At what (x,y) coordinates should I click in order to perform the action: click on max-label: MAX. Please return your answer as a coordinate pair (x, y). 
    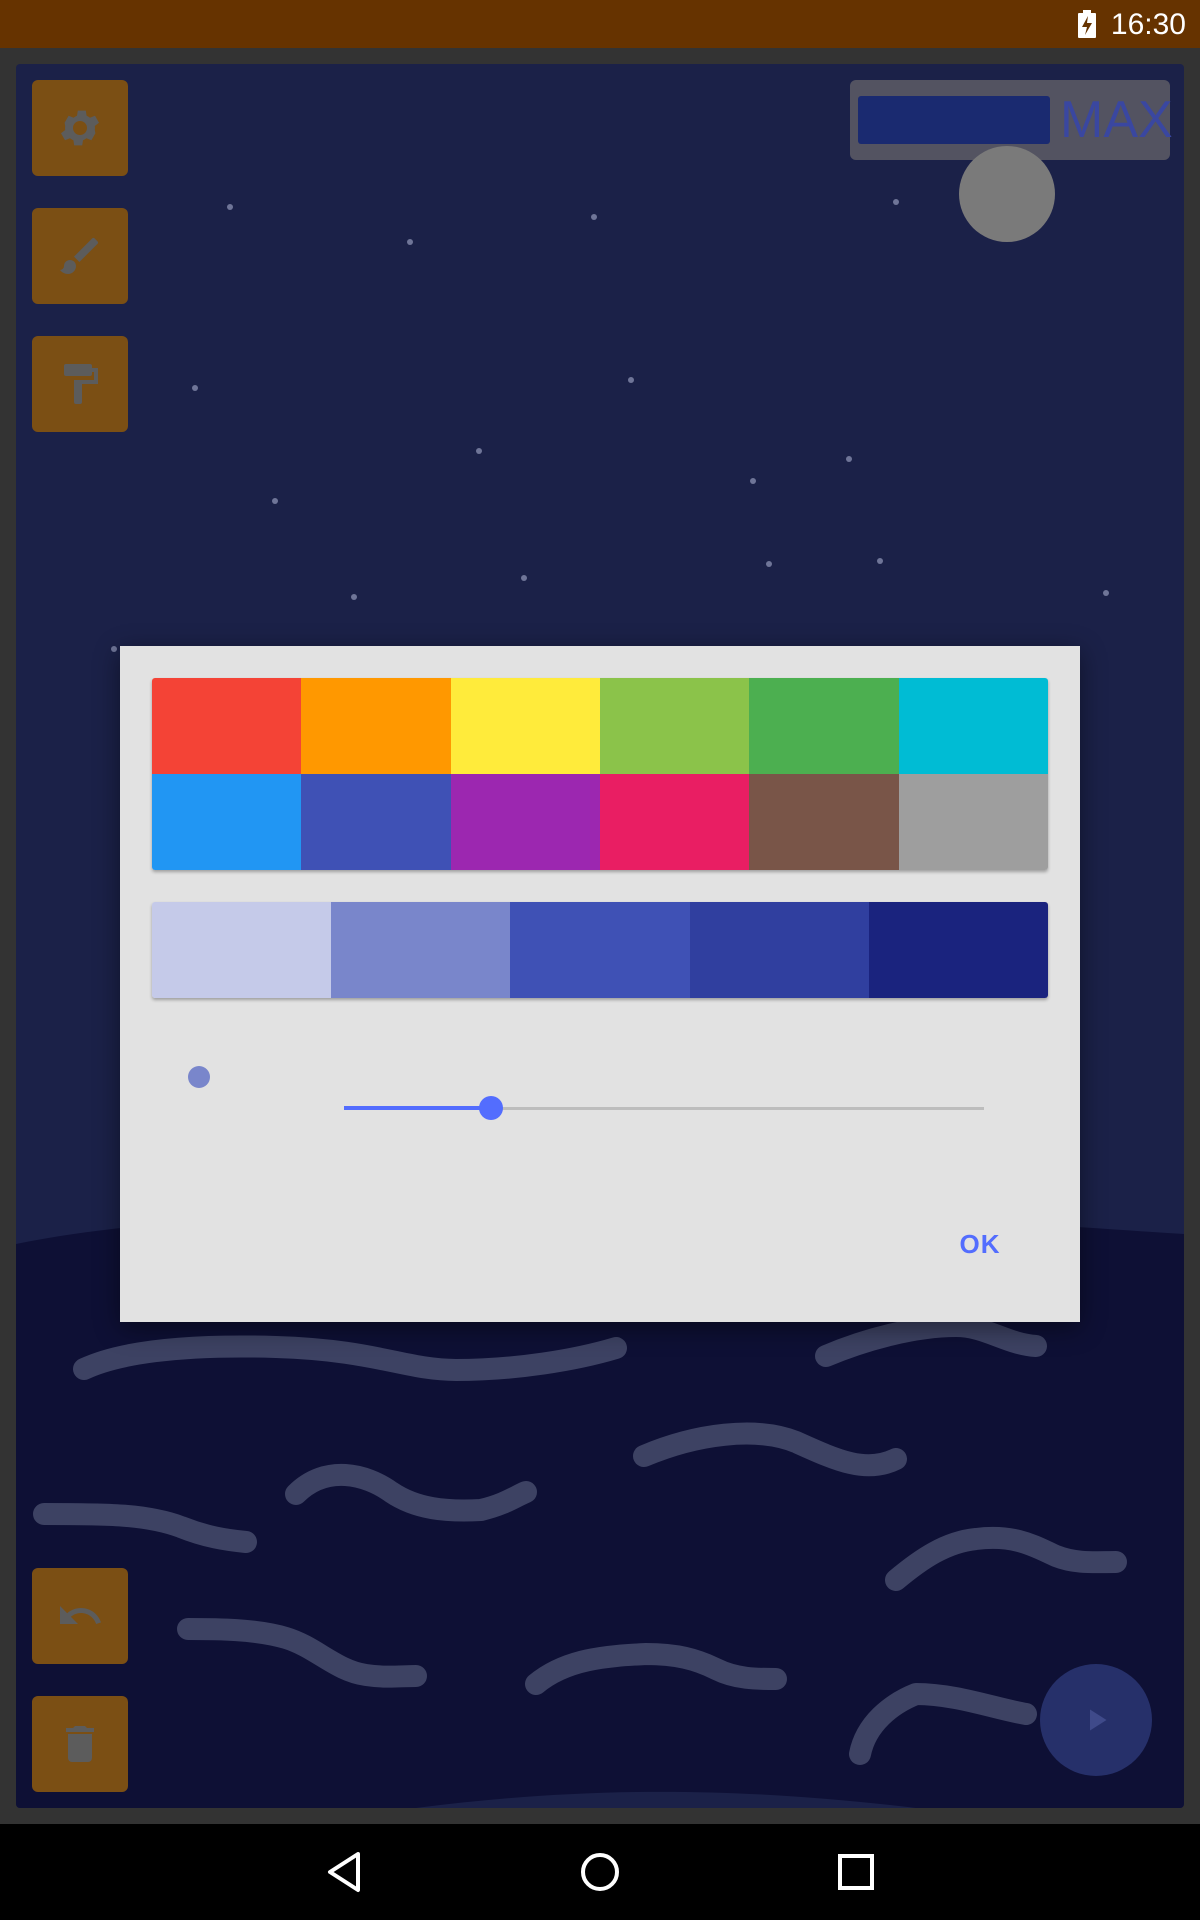
    Looking at the image, I should click on (1116, 120).